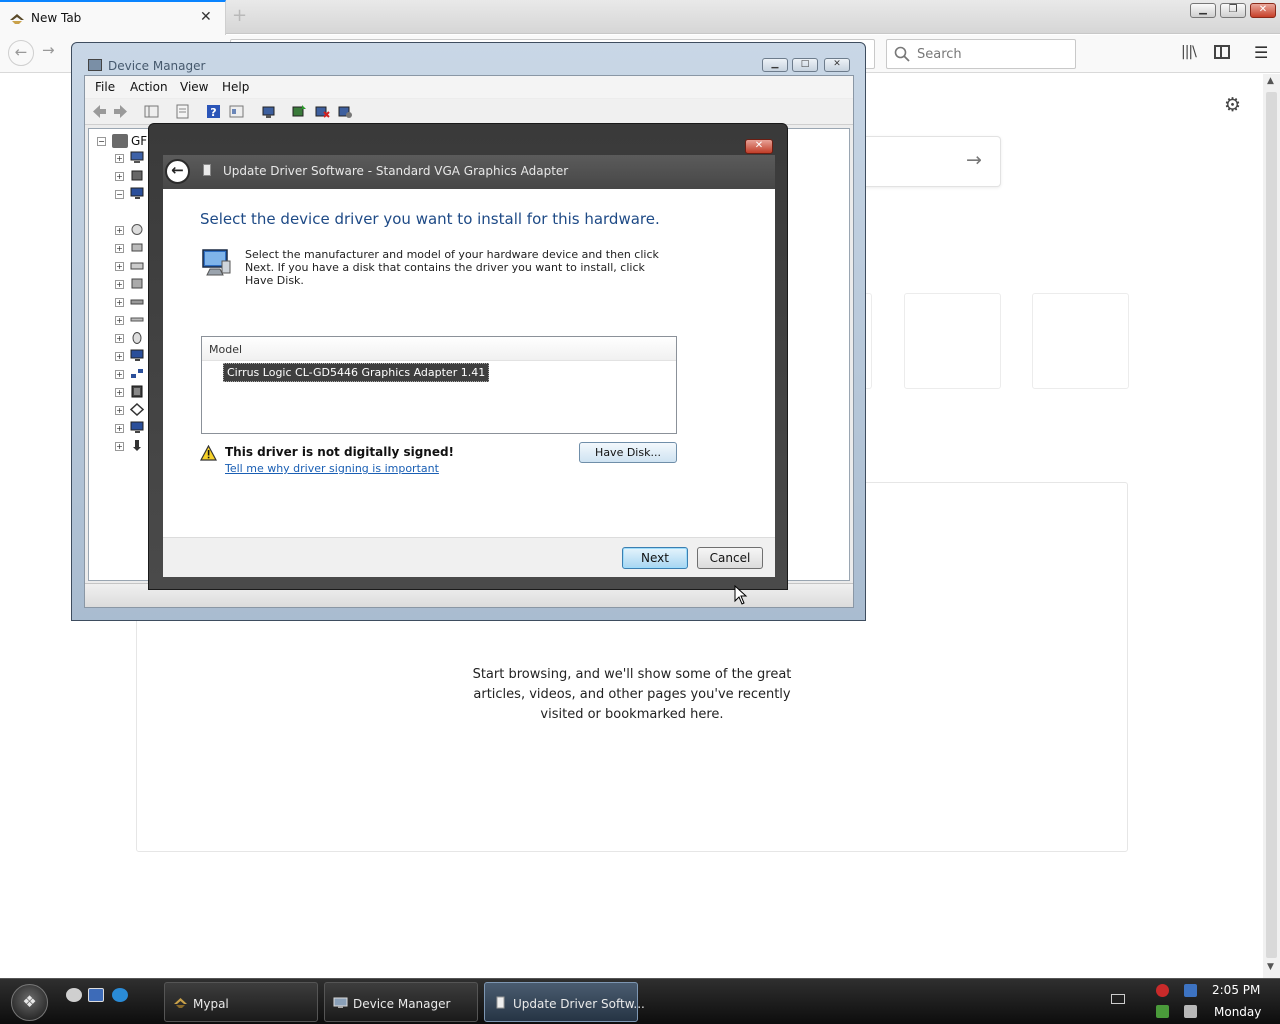  What do you see at coordinates (151, 111) in the screenshot?
I see `toolbar-show-hide-tree-icon` at bounding box center [151, 111].